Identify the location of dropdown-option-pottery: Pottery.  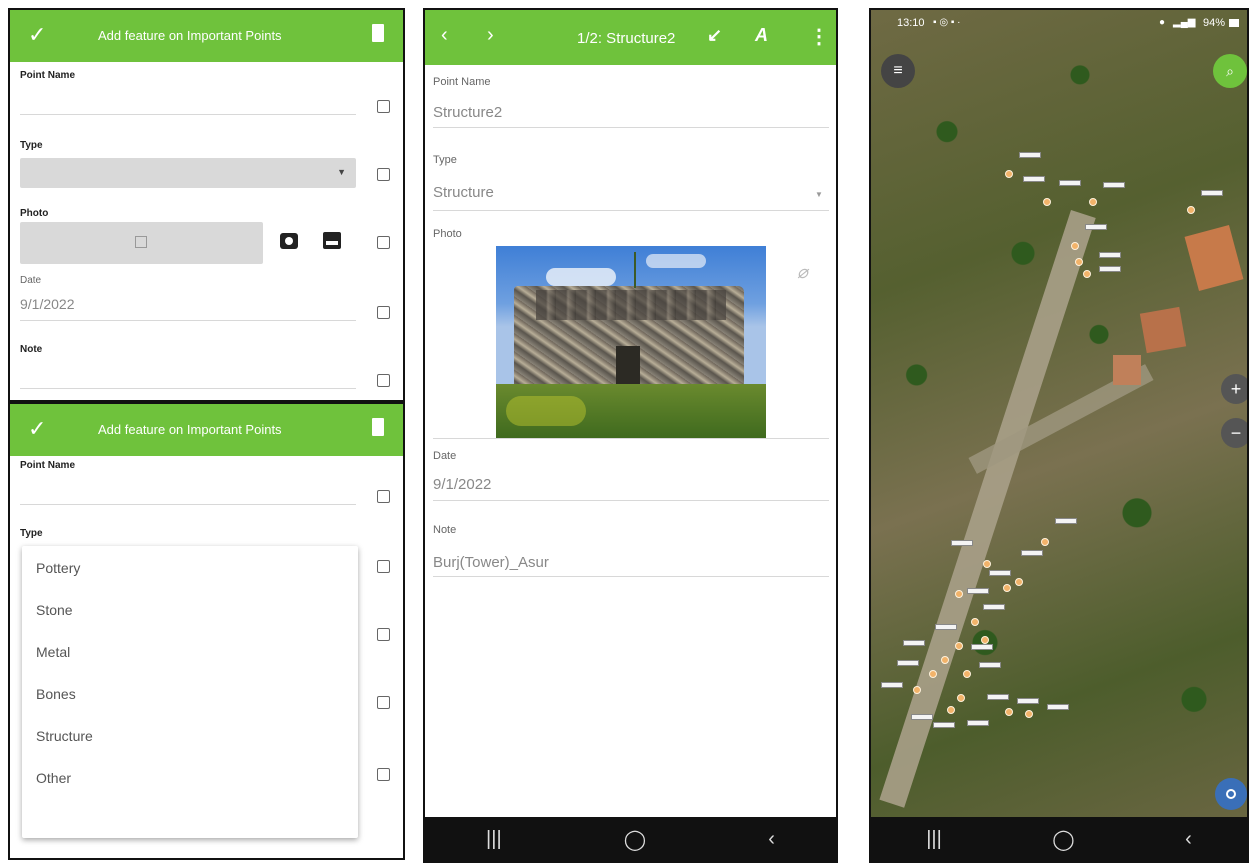
(58, 568).